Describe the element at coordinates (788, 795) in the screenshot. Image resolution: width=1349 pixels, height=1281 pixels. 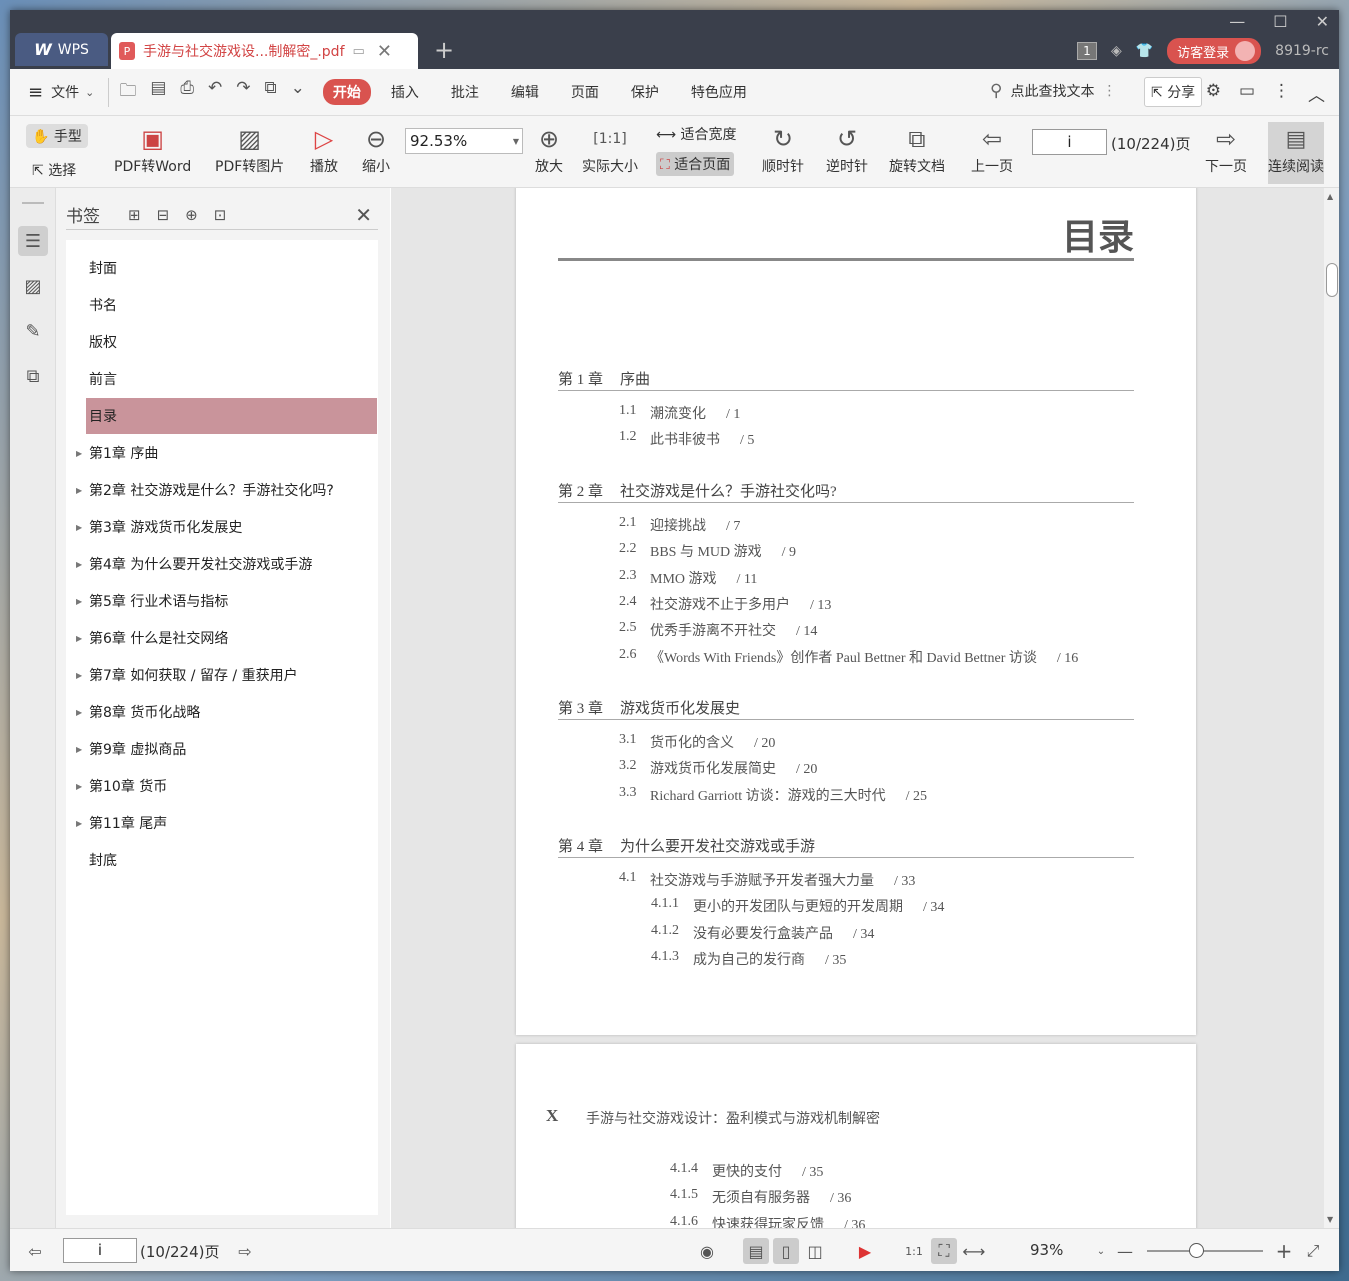
I see `toc-entry-link: Richard Garriott 访谈：游戏的三大时代 / 25` at that location.